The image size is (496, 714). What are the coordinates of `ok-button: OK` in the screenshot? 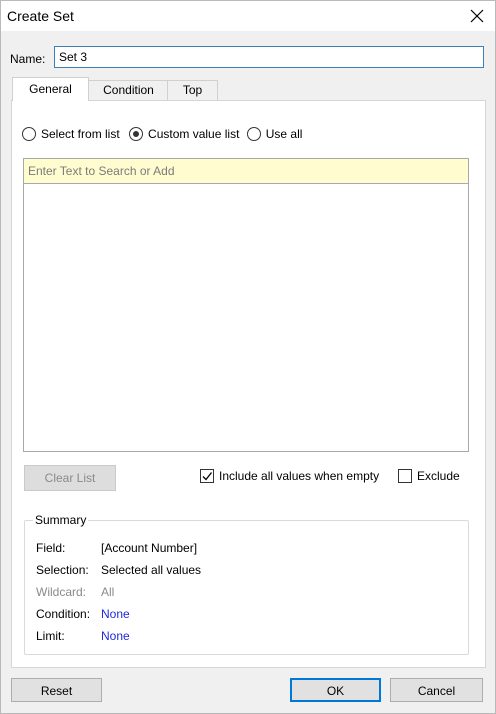 It's located at (335, 690).